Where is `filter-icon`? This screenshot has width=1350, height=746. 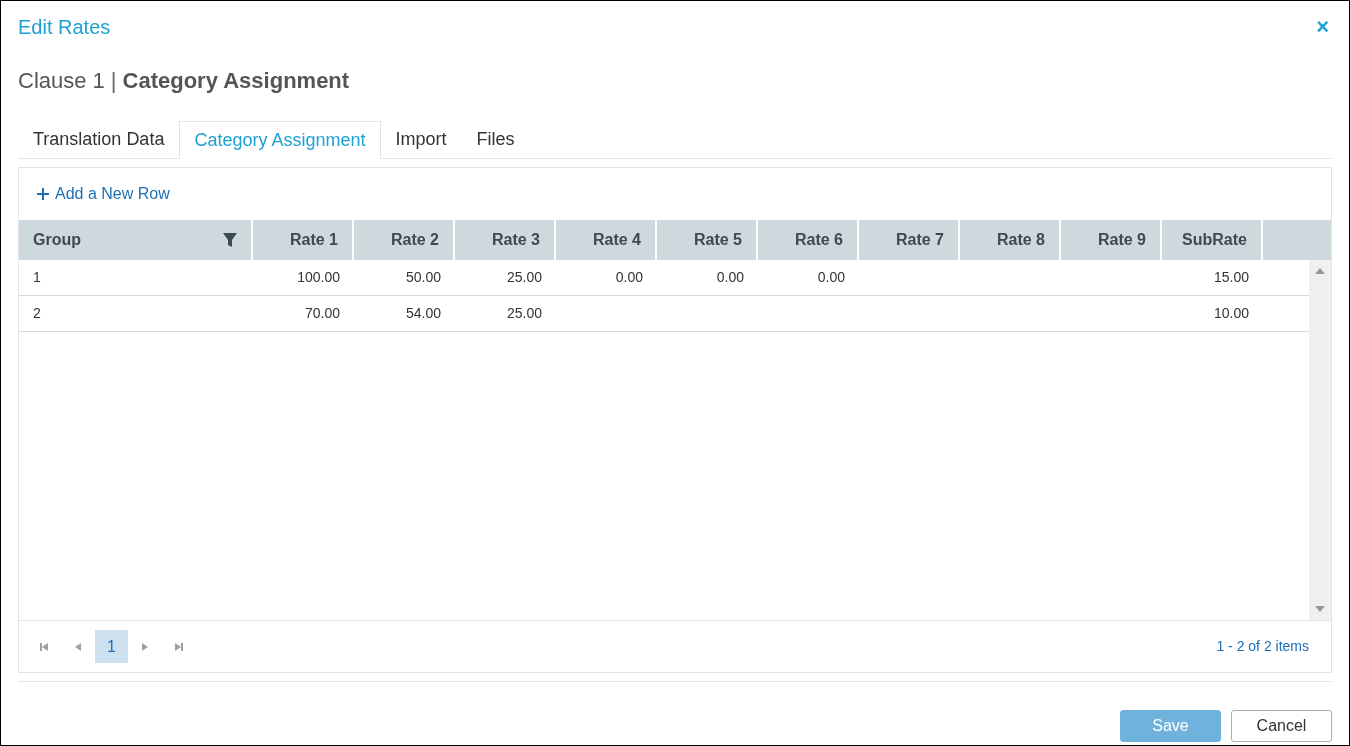 filter-icon is located at coordinates (230, 240).